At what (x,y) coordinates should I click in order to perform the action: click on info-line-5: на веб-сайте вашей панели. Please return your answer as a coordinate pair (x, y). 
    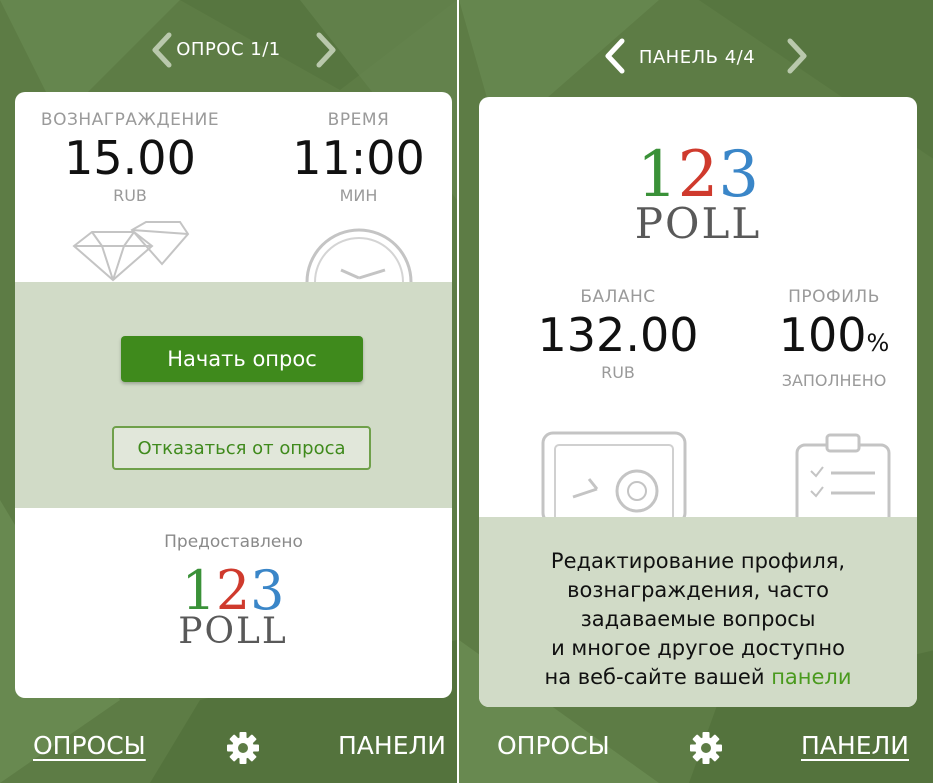
    Looking at the image, I should click on (698, 677).